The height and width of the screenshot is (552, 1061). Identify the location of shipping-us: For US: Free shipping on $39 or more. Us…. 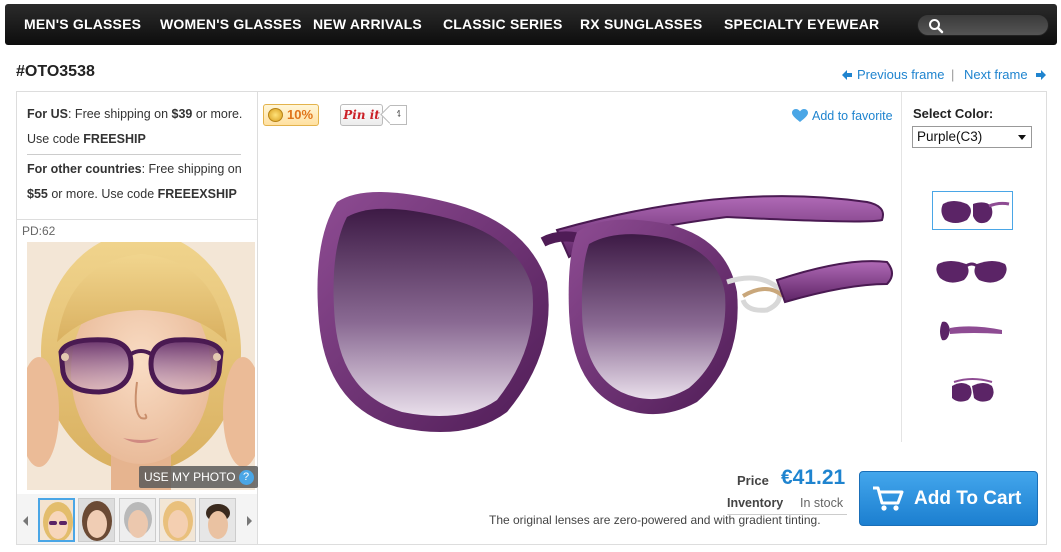
(138, 127).